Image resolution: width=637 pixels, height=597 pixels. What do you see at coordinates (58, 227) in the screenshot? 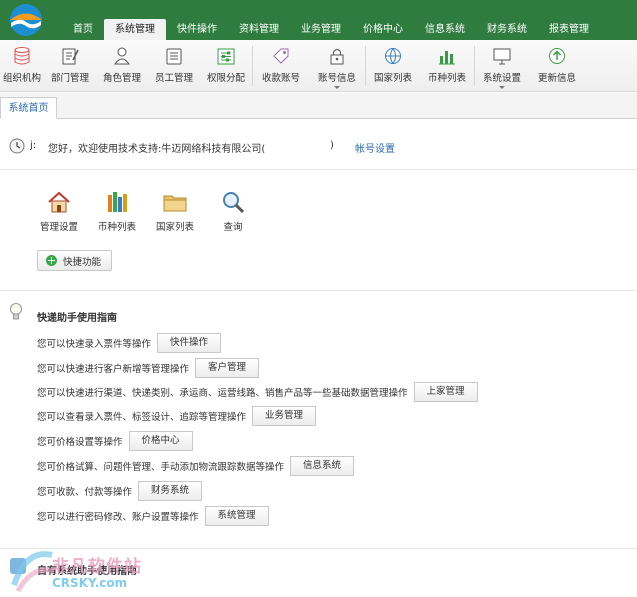
I see `shortcut-label: 管理设置` at bounding box center [58, 227].